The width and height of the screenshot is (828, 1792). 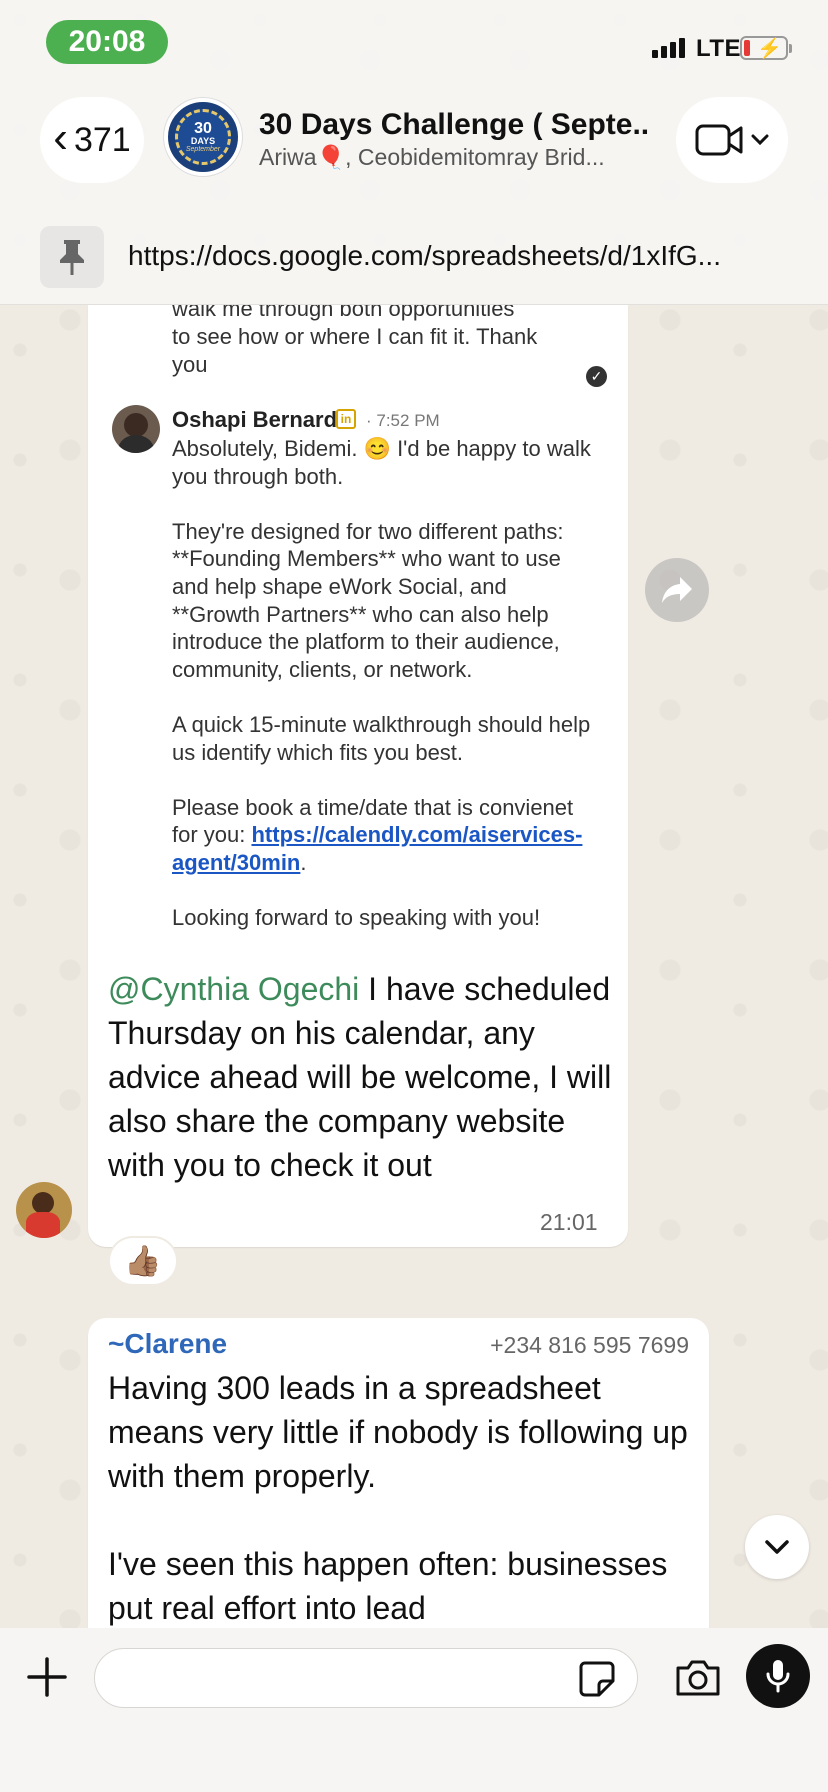 I want to click on status-time: 20:08, so click(x=107, y=42).